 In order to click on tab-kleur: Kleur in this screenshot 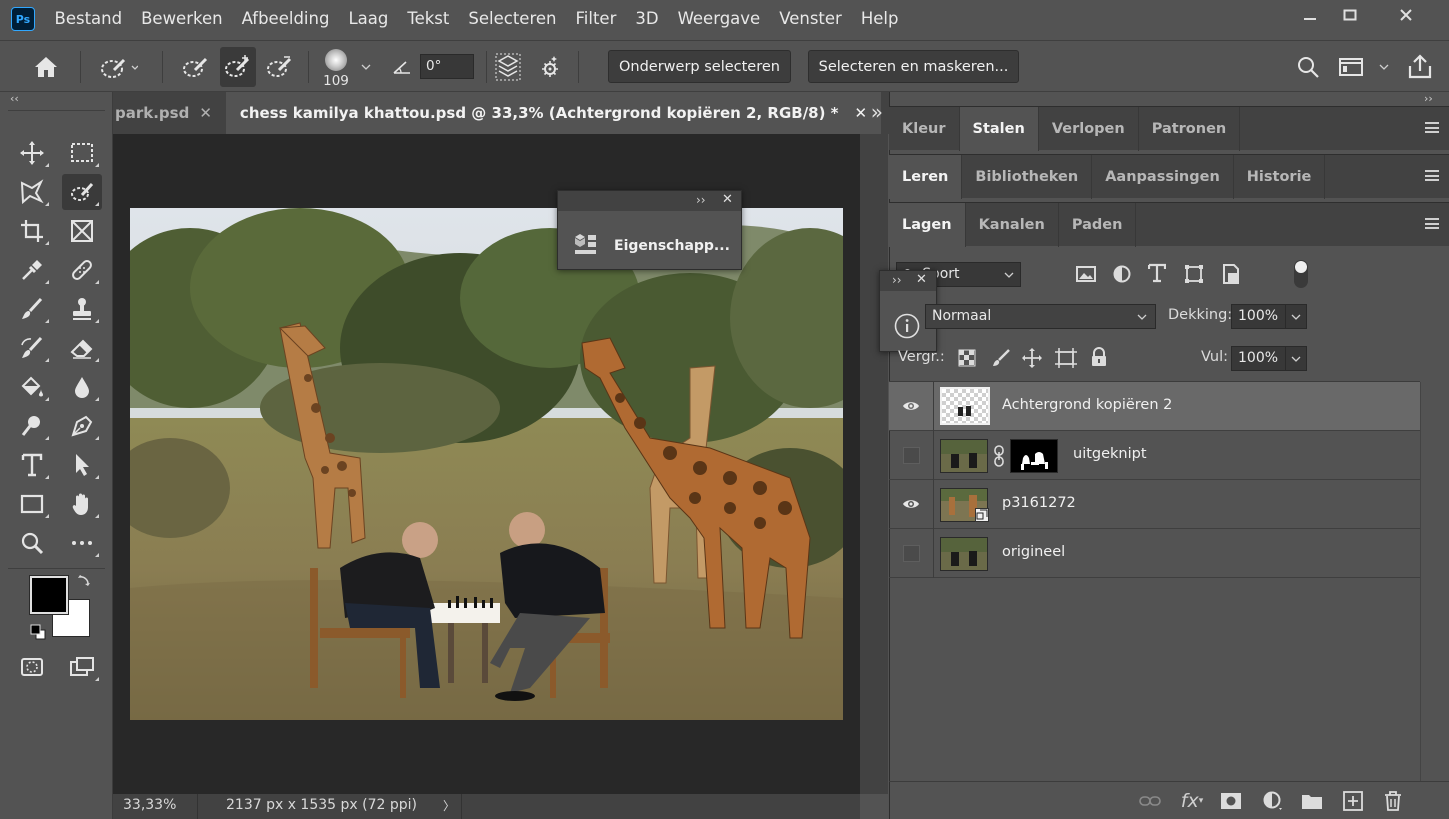, I will do `click(924, 129)`.